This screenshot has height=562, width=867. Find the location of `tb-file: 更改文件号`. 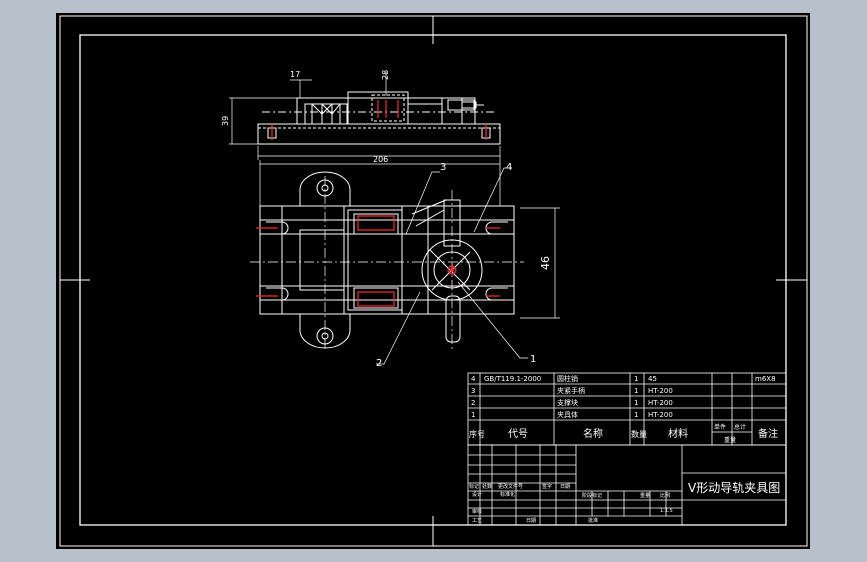

tb-file: 更改文件号 is located at coordinates (510, 486).